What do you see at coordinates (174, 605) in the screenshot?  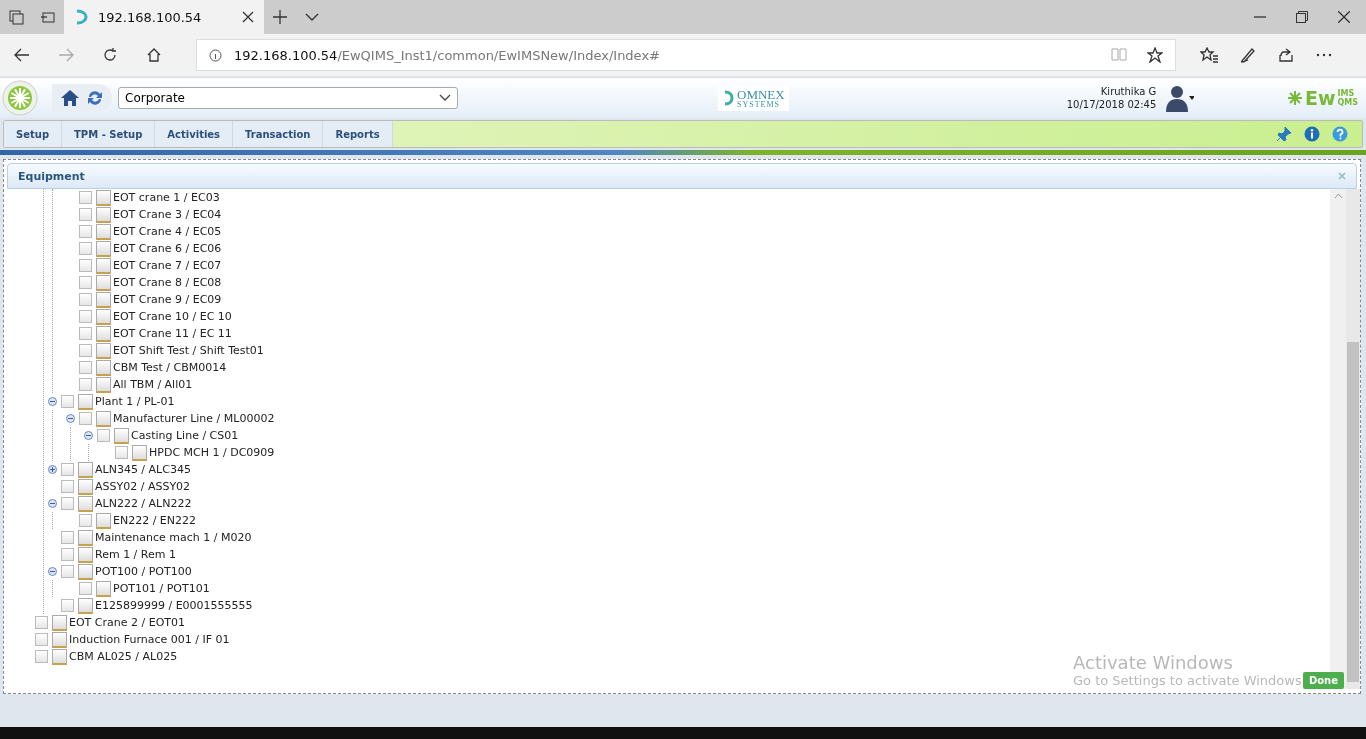 I see `tree-item: E125899999 / E0001555555` at bounding box center [174, 605].